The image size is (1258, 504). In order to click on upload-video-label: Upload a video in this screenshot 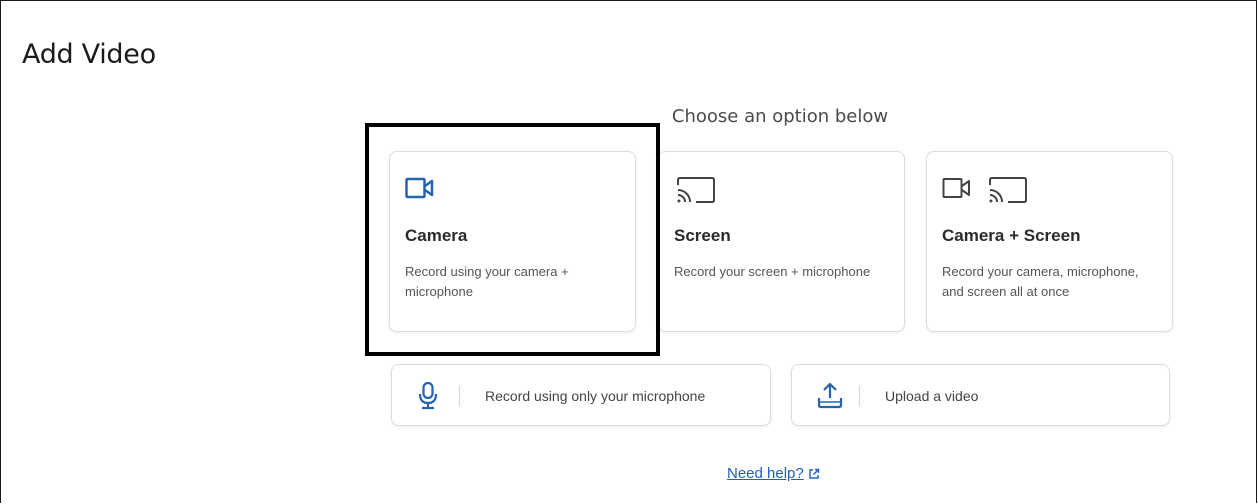, I will do `click(932, 396)`.